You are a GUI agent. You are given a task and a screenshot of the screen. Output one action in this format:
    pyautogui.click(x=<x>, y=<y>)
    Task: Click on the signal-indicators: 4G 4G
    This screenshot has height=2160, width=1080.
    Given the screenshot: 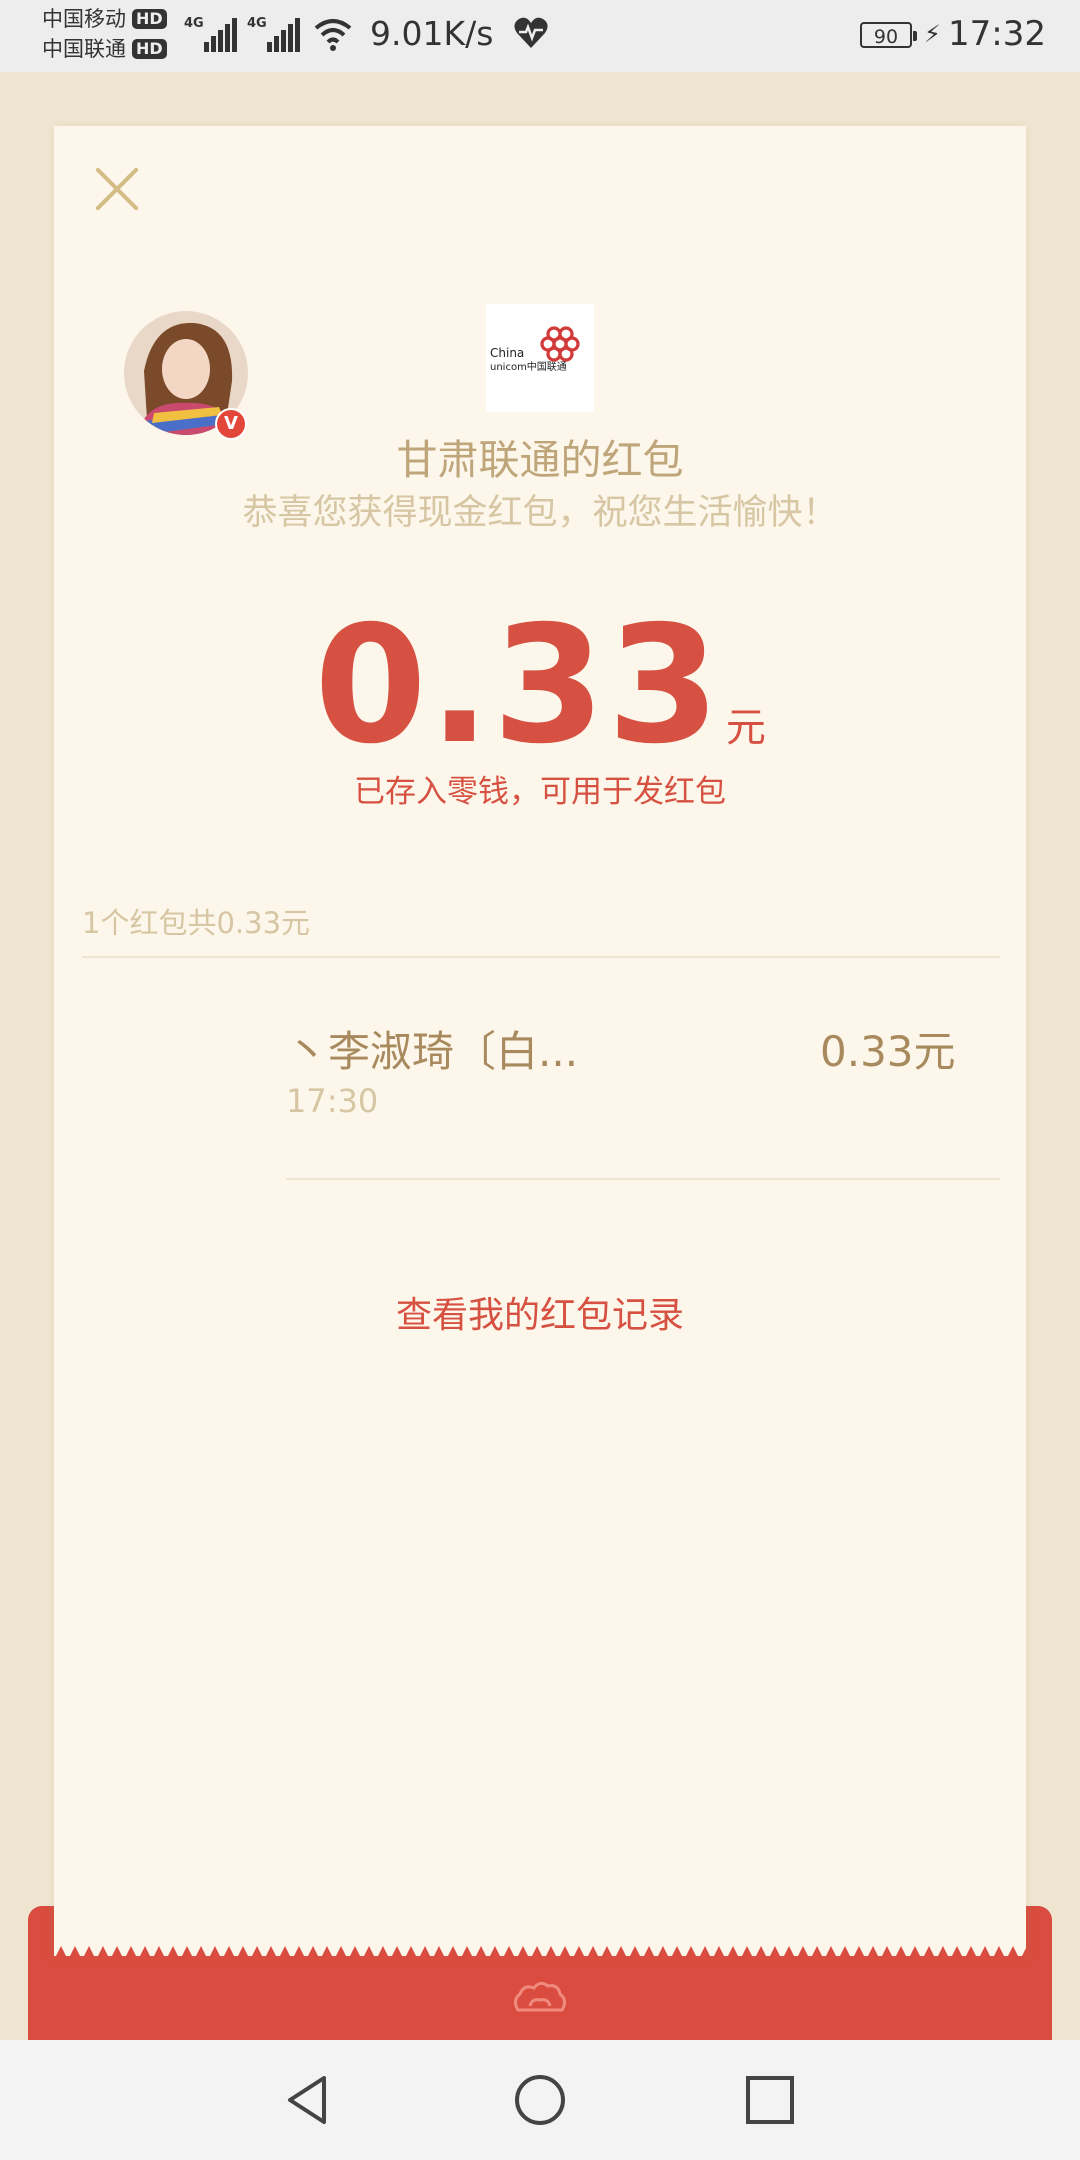 What is the action you would take?
    pyautogui.click(x=242, y=33)
    